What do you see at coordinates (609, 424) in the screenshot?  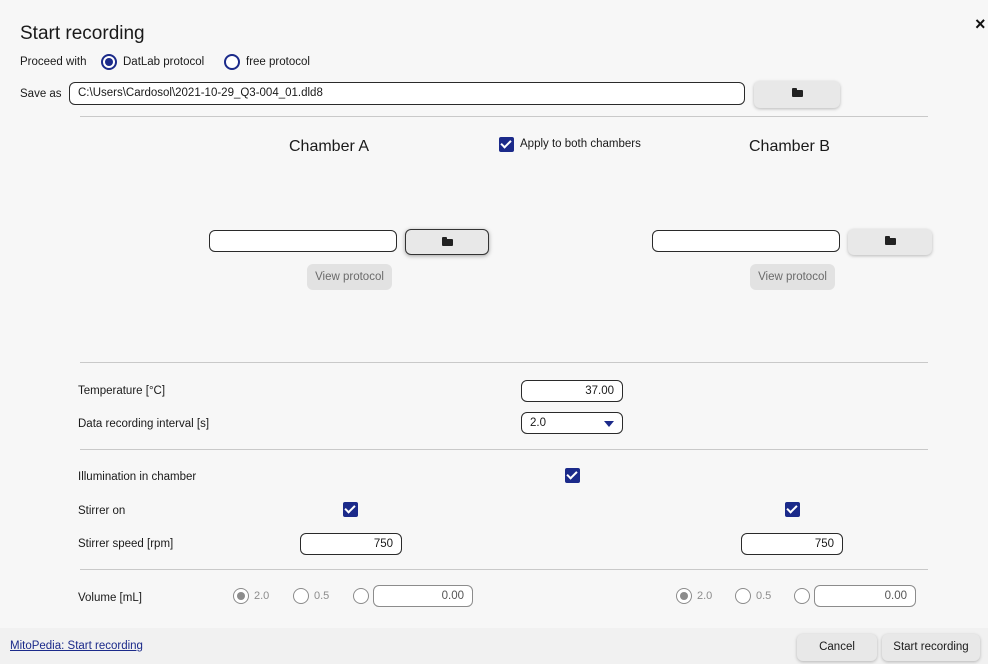 I see `chevron-down-icon` at bounding box center [609, 424].